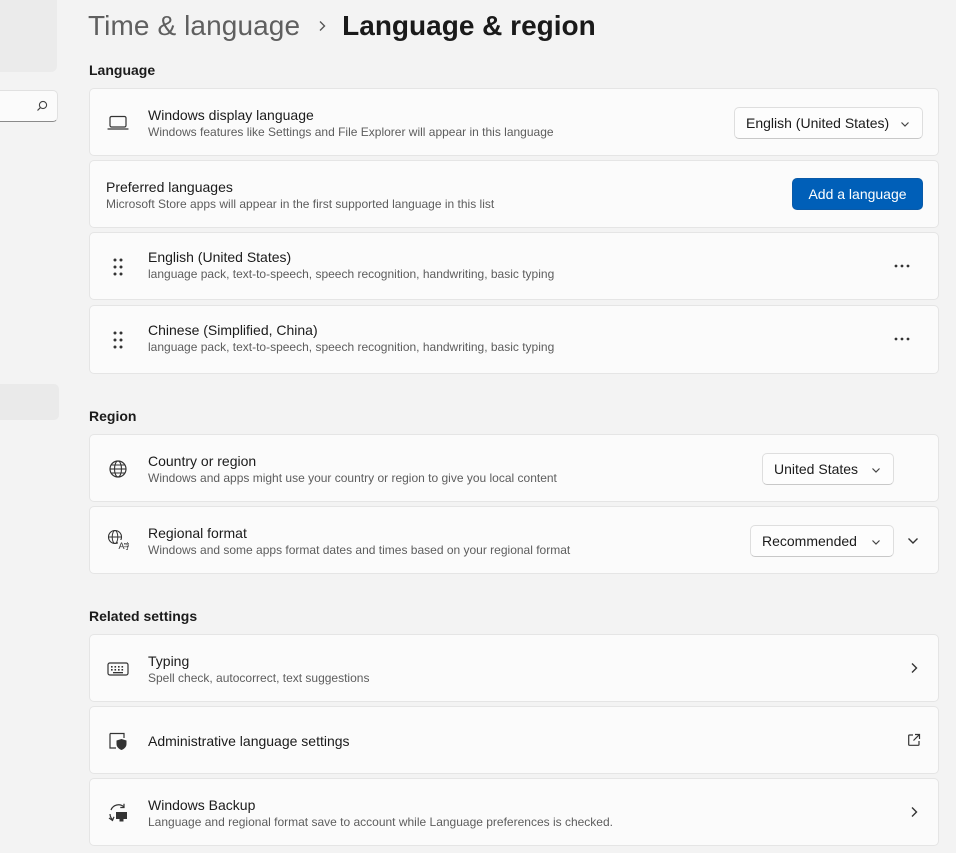 The height and width of the screenshot is (853, 956). I want to click on expand-chevron-icon, so click(913, 541).